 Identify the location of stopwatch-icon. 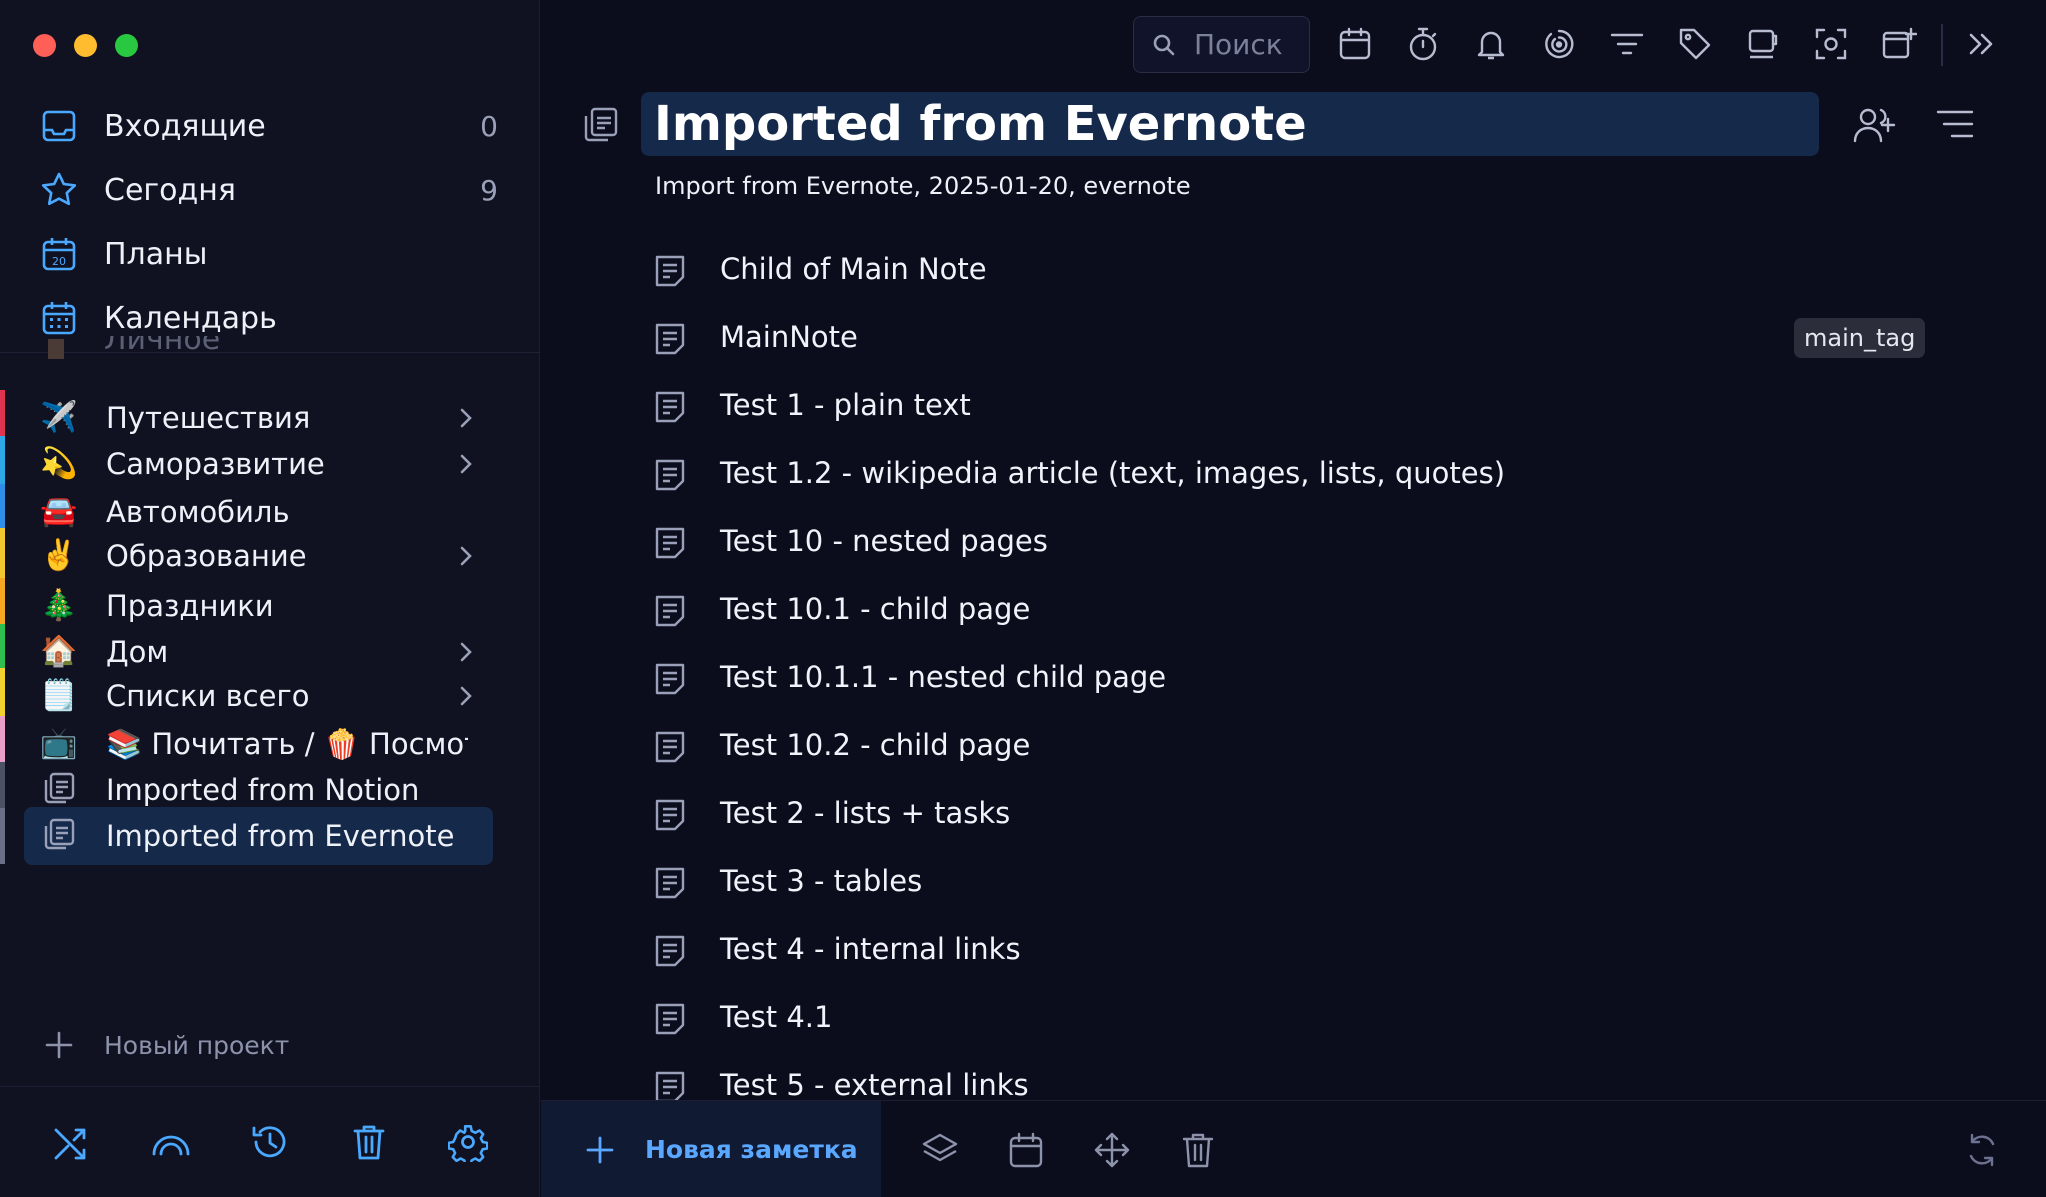
(1423, 44).